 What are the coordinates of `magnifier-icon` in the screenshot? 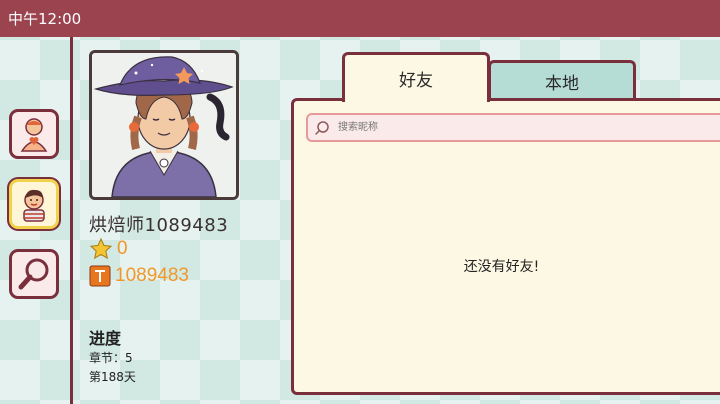 It's located at (33, 274).